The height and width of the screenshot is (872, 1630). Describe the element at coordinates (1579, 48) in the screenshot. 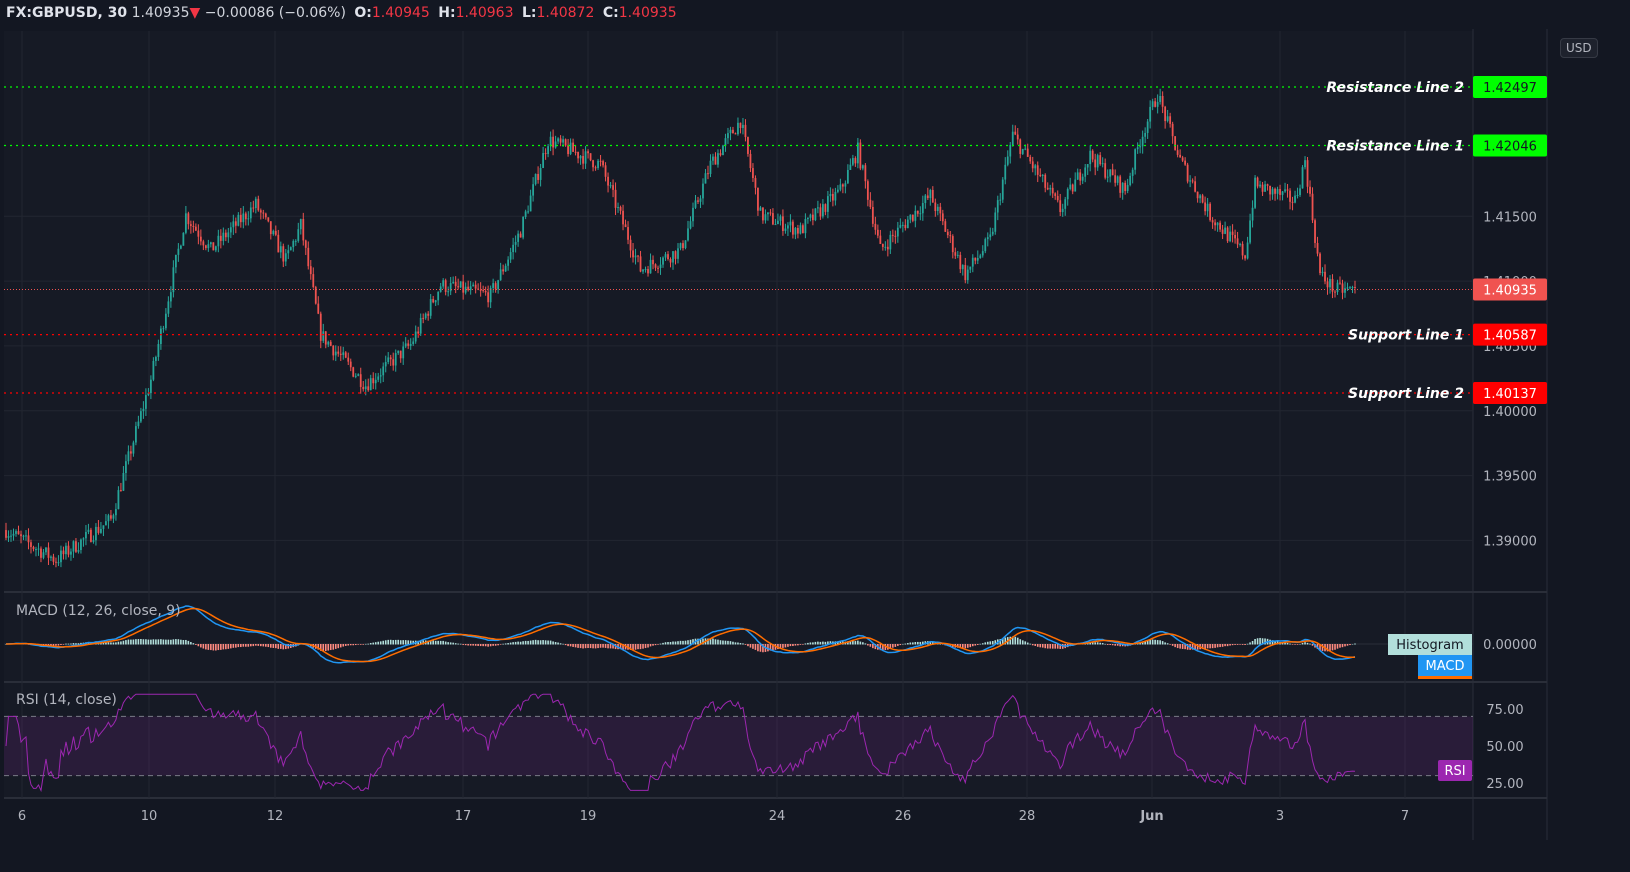

I see `currency-button: USD` at that location.